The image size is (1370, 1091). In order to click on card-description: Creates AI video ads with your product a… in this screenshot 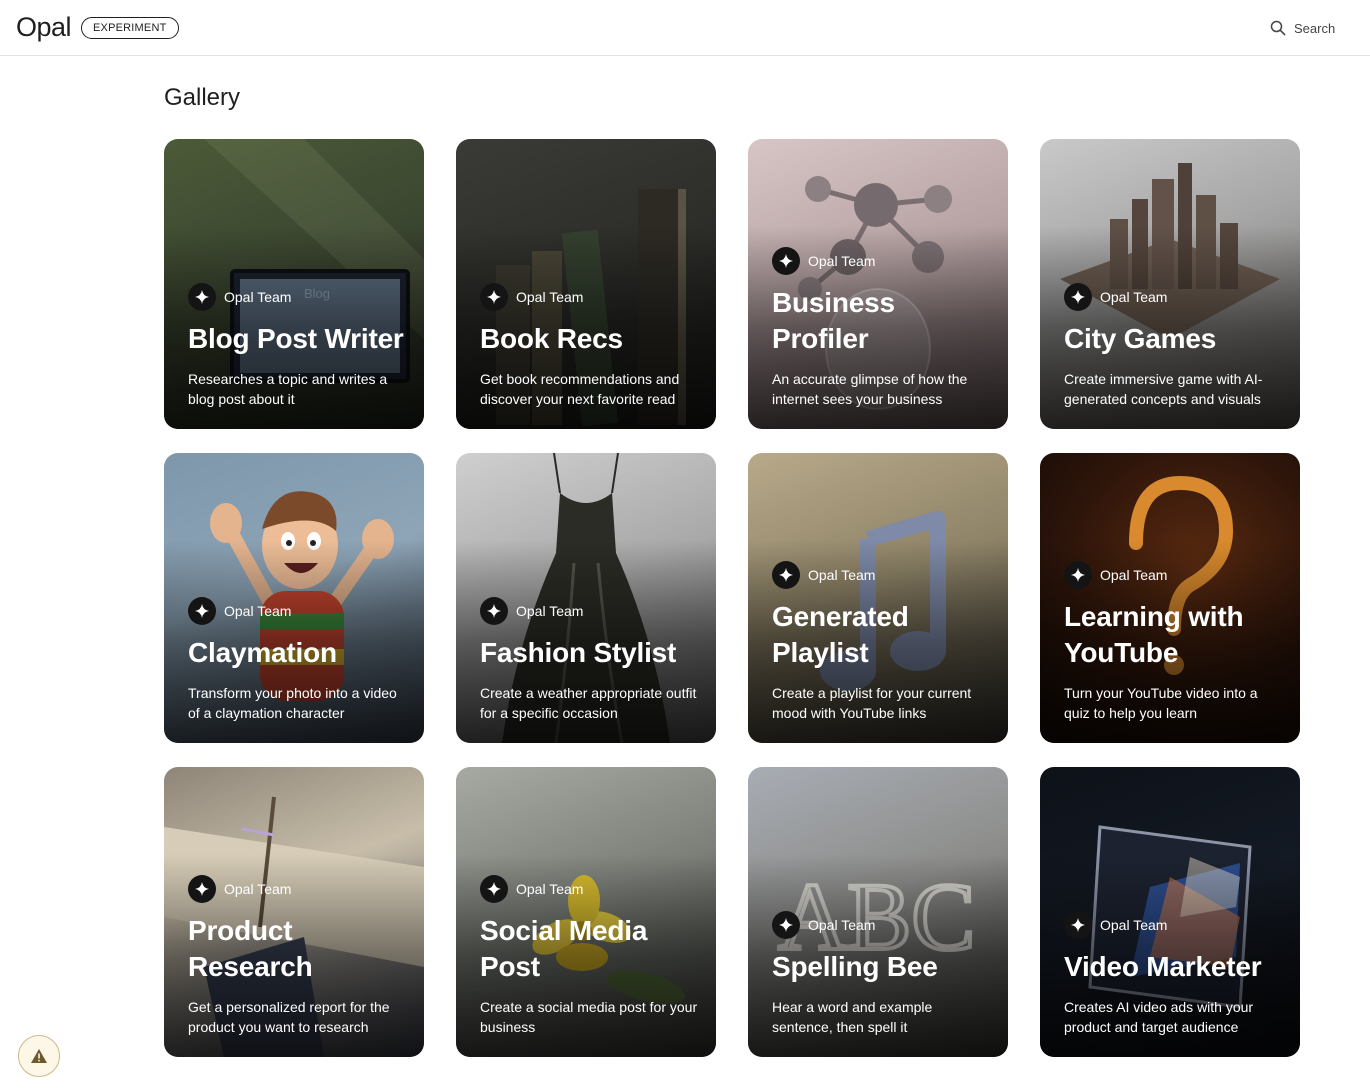, I will do `click(1159, 1017)`.